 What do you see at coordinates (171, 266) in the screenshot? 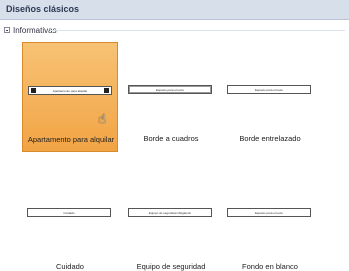
I see `template-caption: Equipo de seguridad` at bounding box center [171, 266].